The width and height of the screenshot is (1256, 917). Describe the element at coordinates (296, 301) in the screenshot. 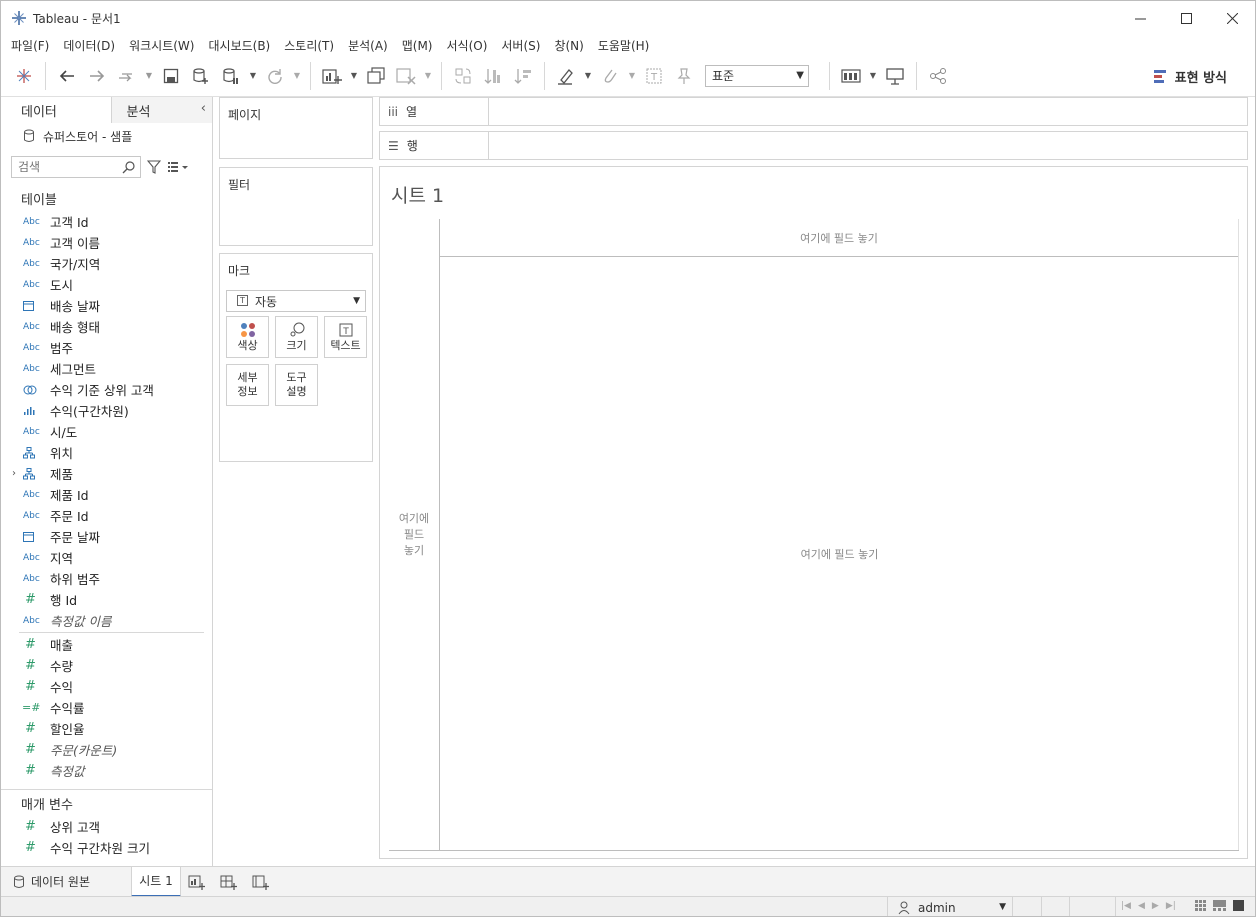

I see `mark-type-dropdown: T 자동 ▼` at that location.